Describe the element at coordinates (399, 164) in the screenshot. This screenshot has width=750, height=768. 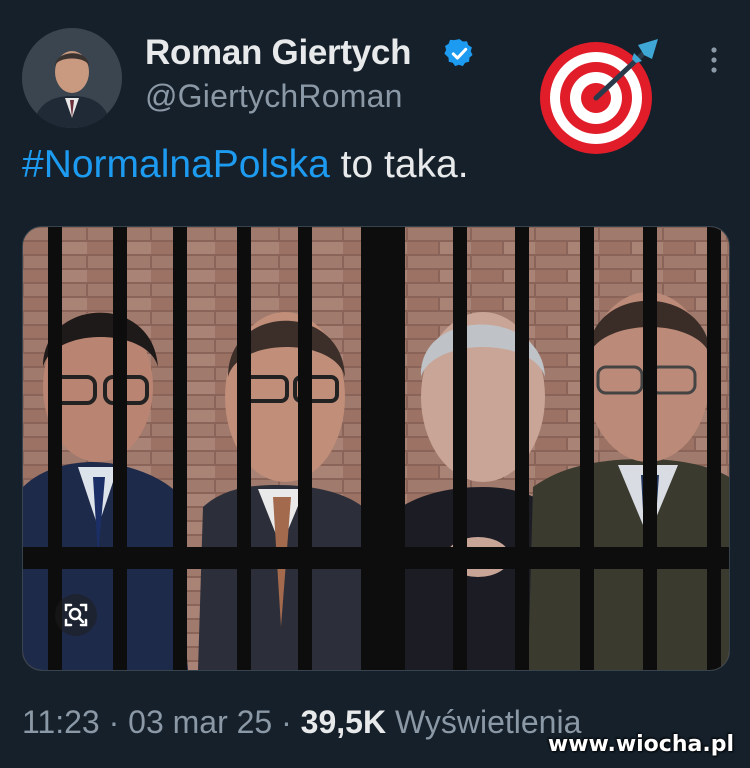
I see `tweet-body: to taka.` at that location.